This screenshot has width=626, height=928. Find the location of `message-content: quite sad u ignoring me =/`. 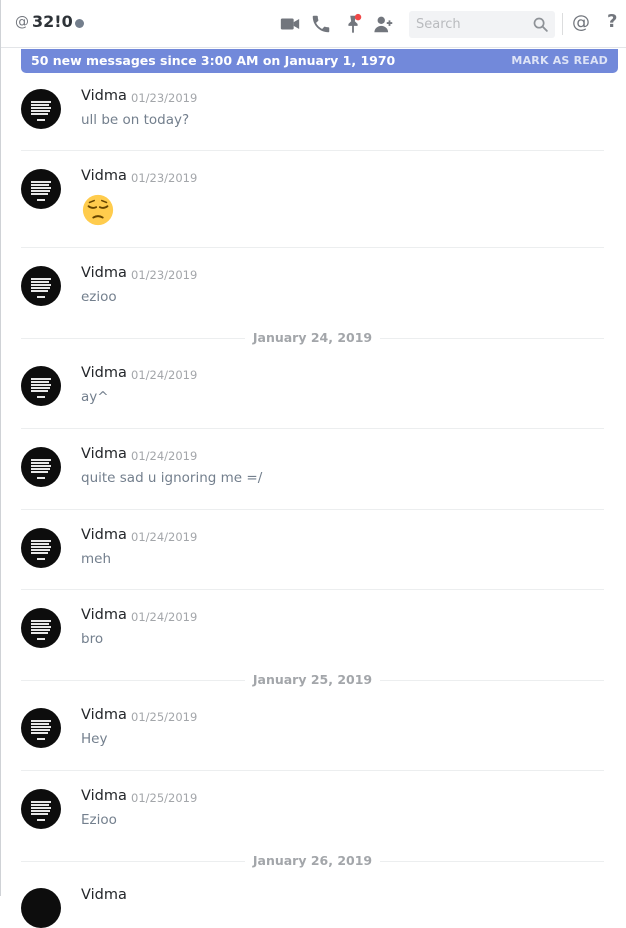

message-content: quite sad u ignoring me =/ is located at coordinates (172, 478).